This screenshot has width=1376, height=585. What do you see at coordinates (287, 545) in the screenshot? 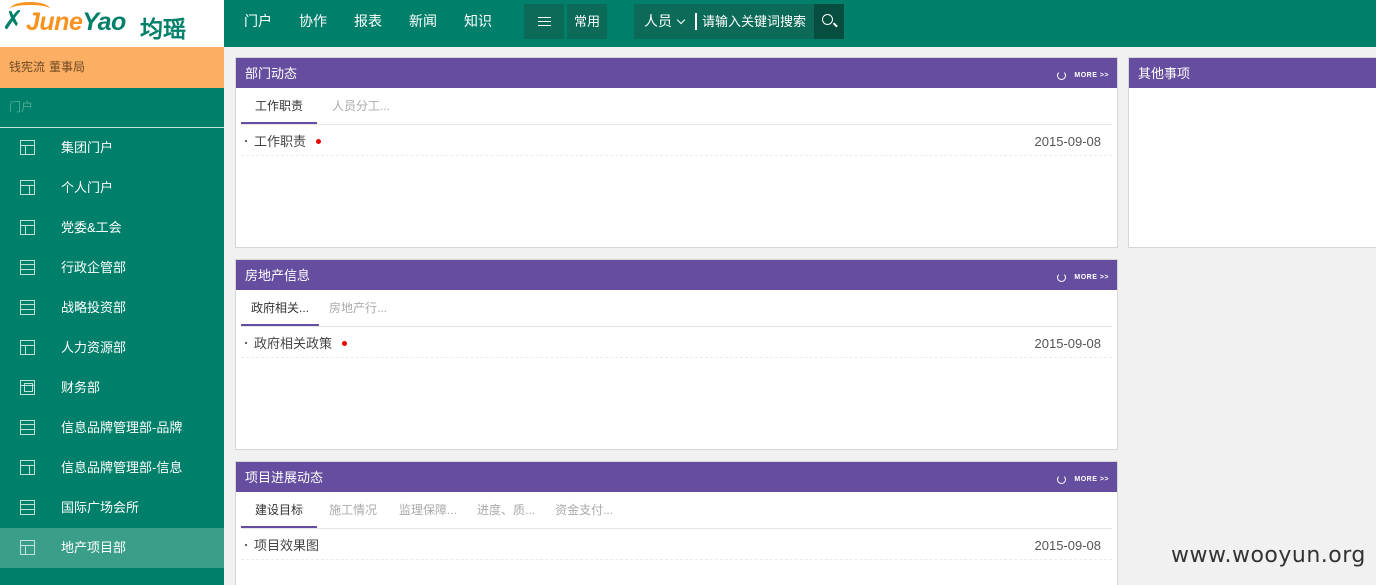
I see `list-item-title: 项目效果图` at bounding box center [287, 545].